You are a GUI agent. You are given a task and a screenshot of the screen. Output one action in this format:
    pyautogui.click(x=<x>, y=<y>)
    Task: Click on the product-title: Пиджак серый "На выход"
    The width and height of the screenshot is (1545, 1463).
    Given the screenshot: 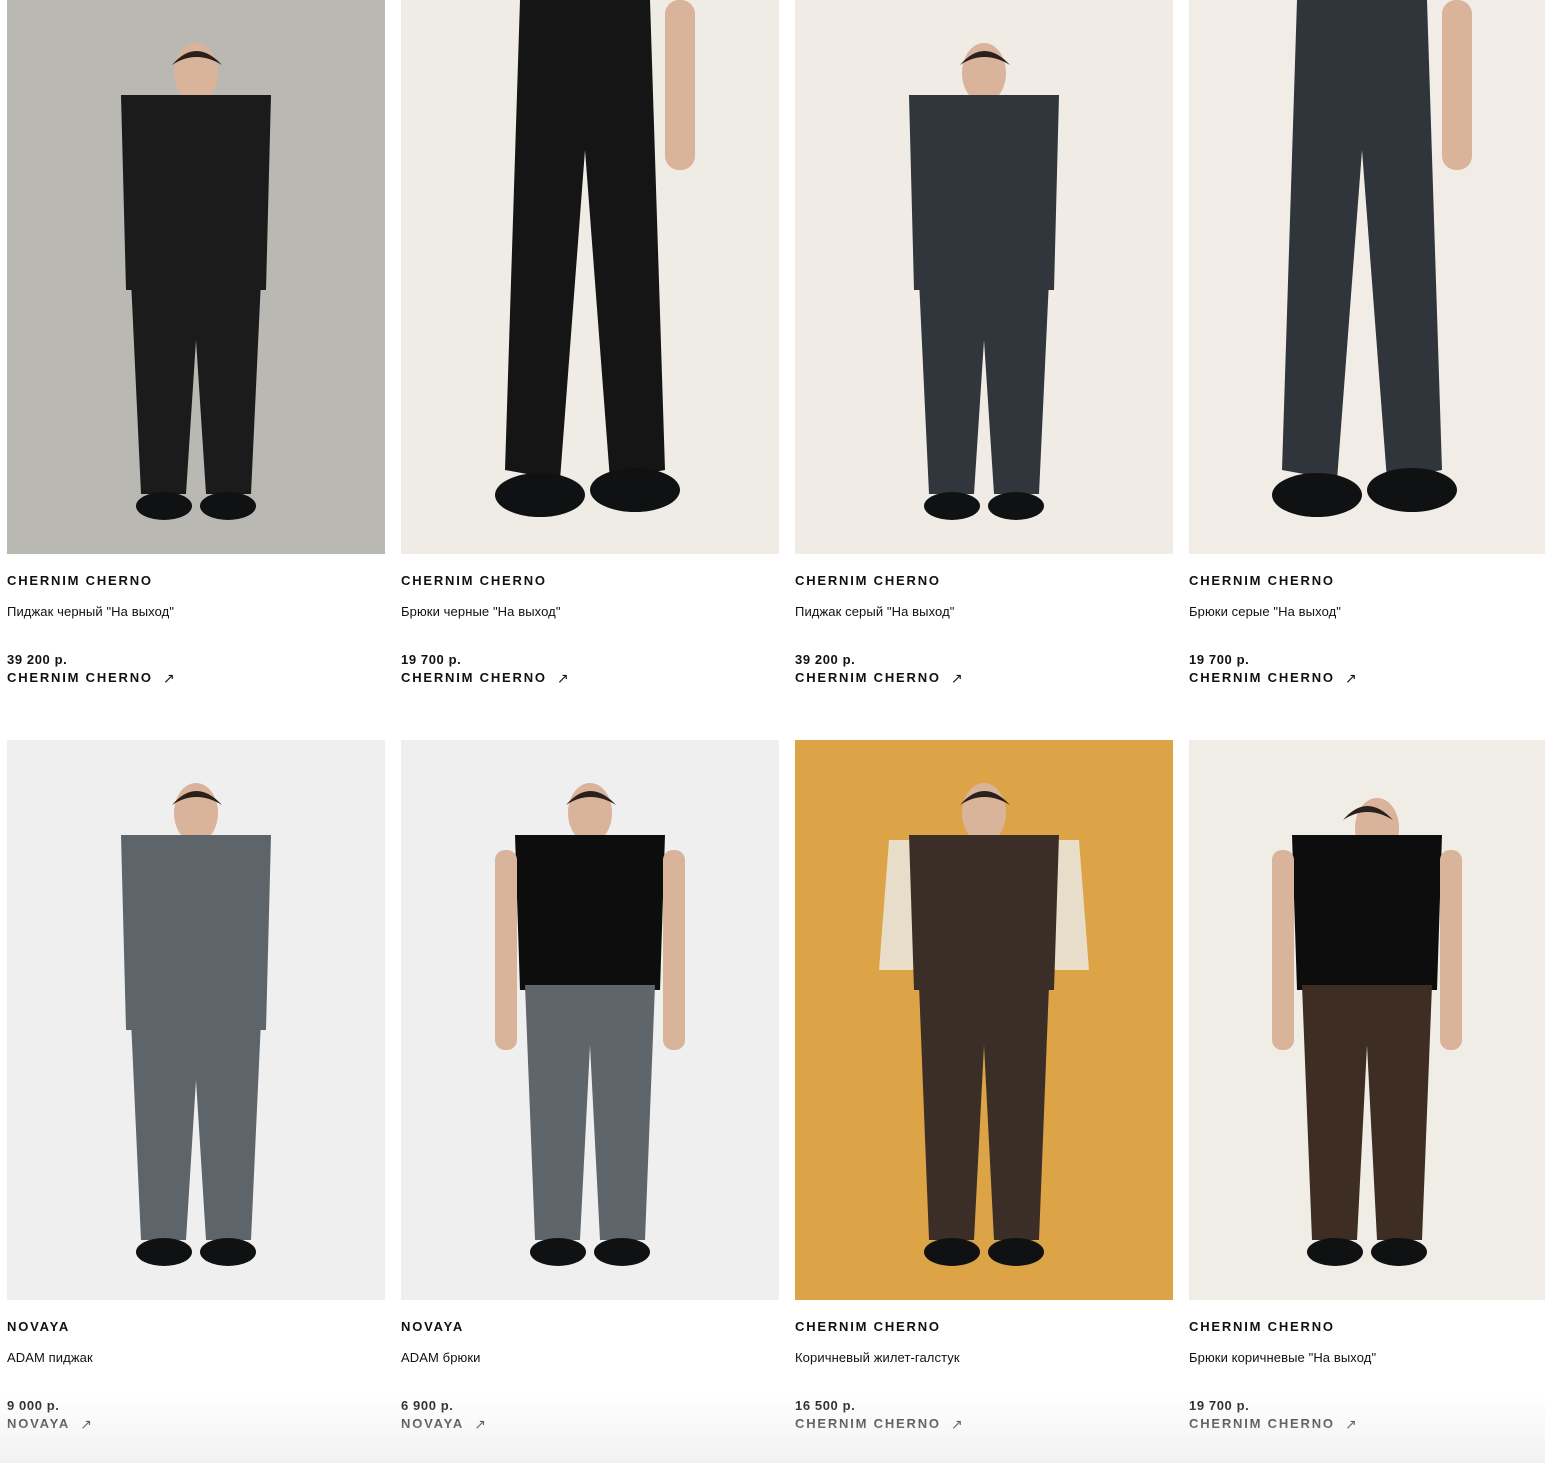 What is the action you would take?
    pyautogui.click(x=984, y=612)
    